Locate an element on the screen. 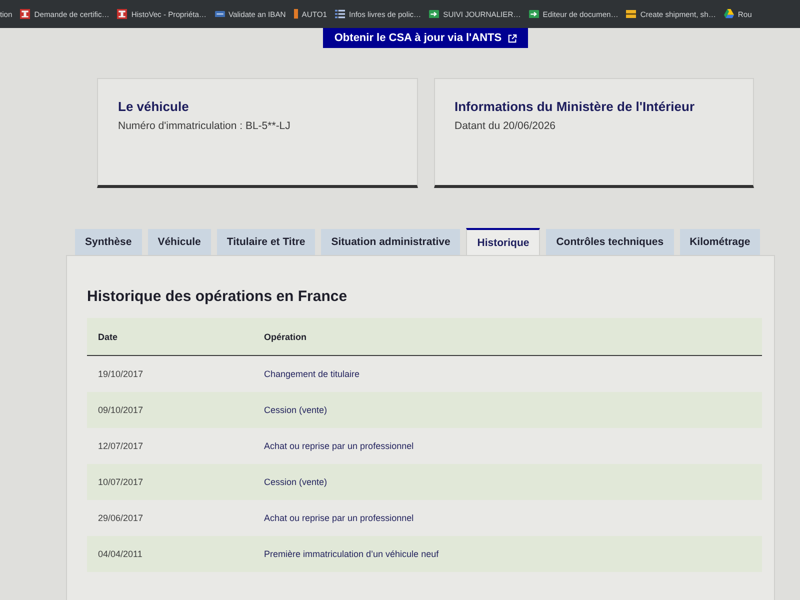 The height and width of the screenshot is (600, 800). table-cell: Changement de titulaire is located at coordinates (507, 374).